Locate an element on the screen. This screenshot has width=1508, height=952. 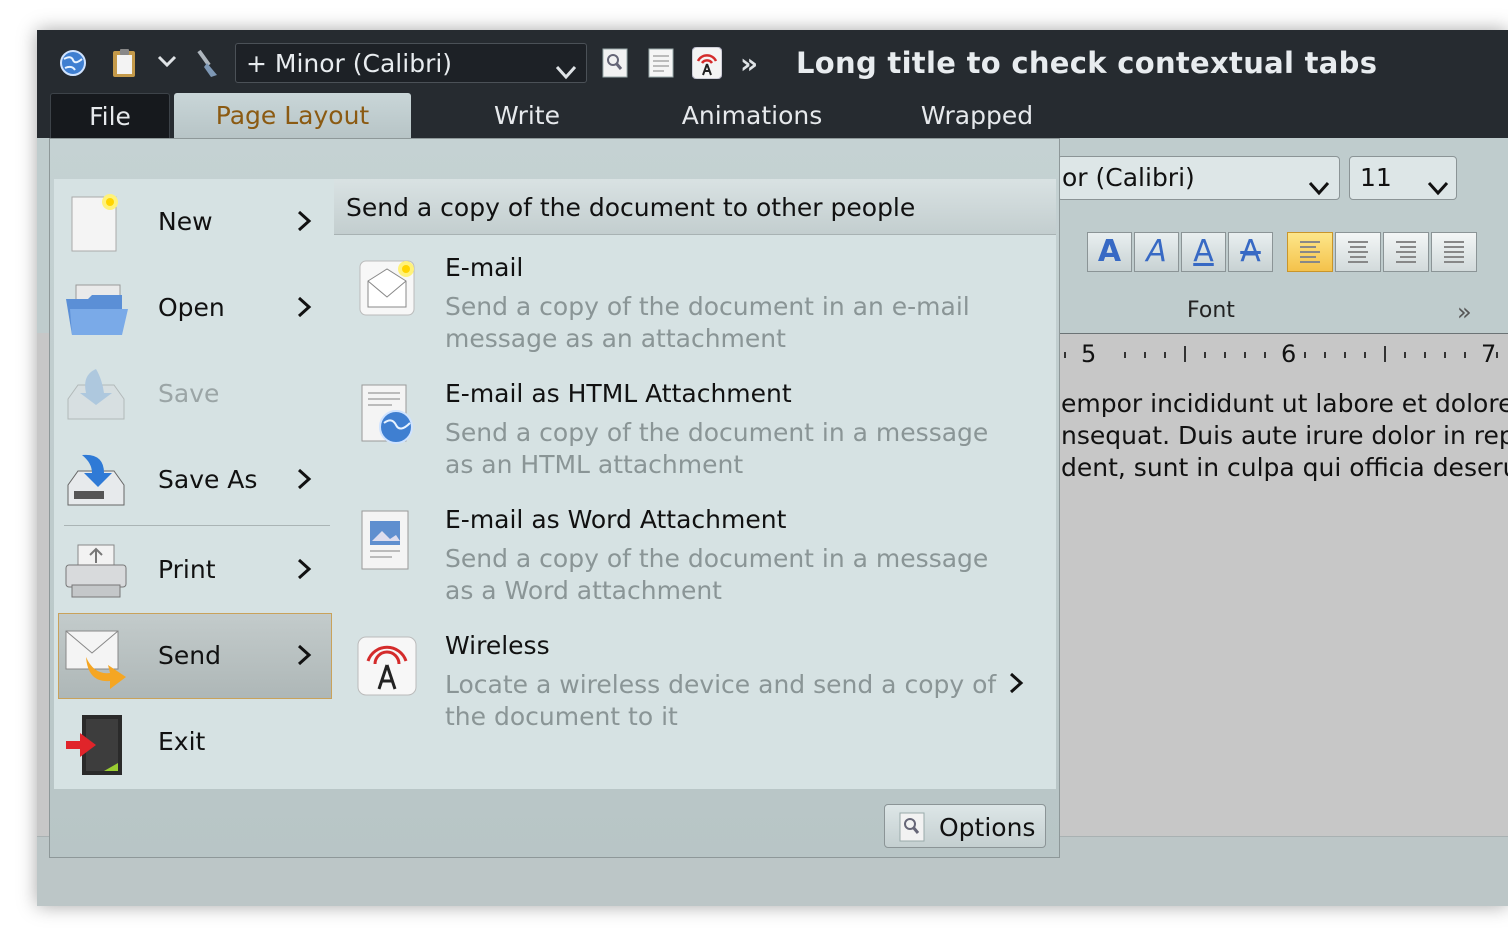
save-icon is located at coordinates (96, 398).